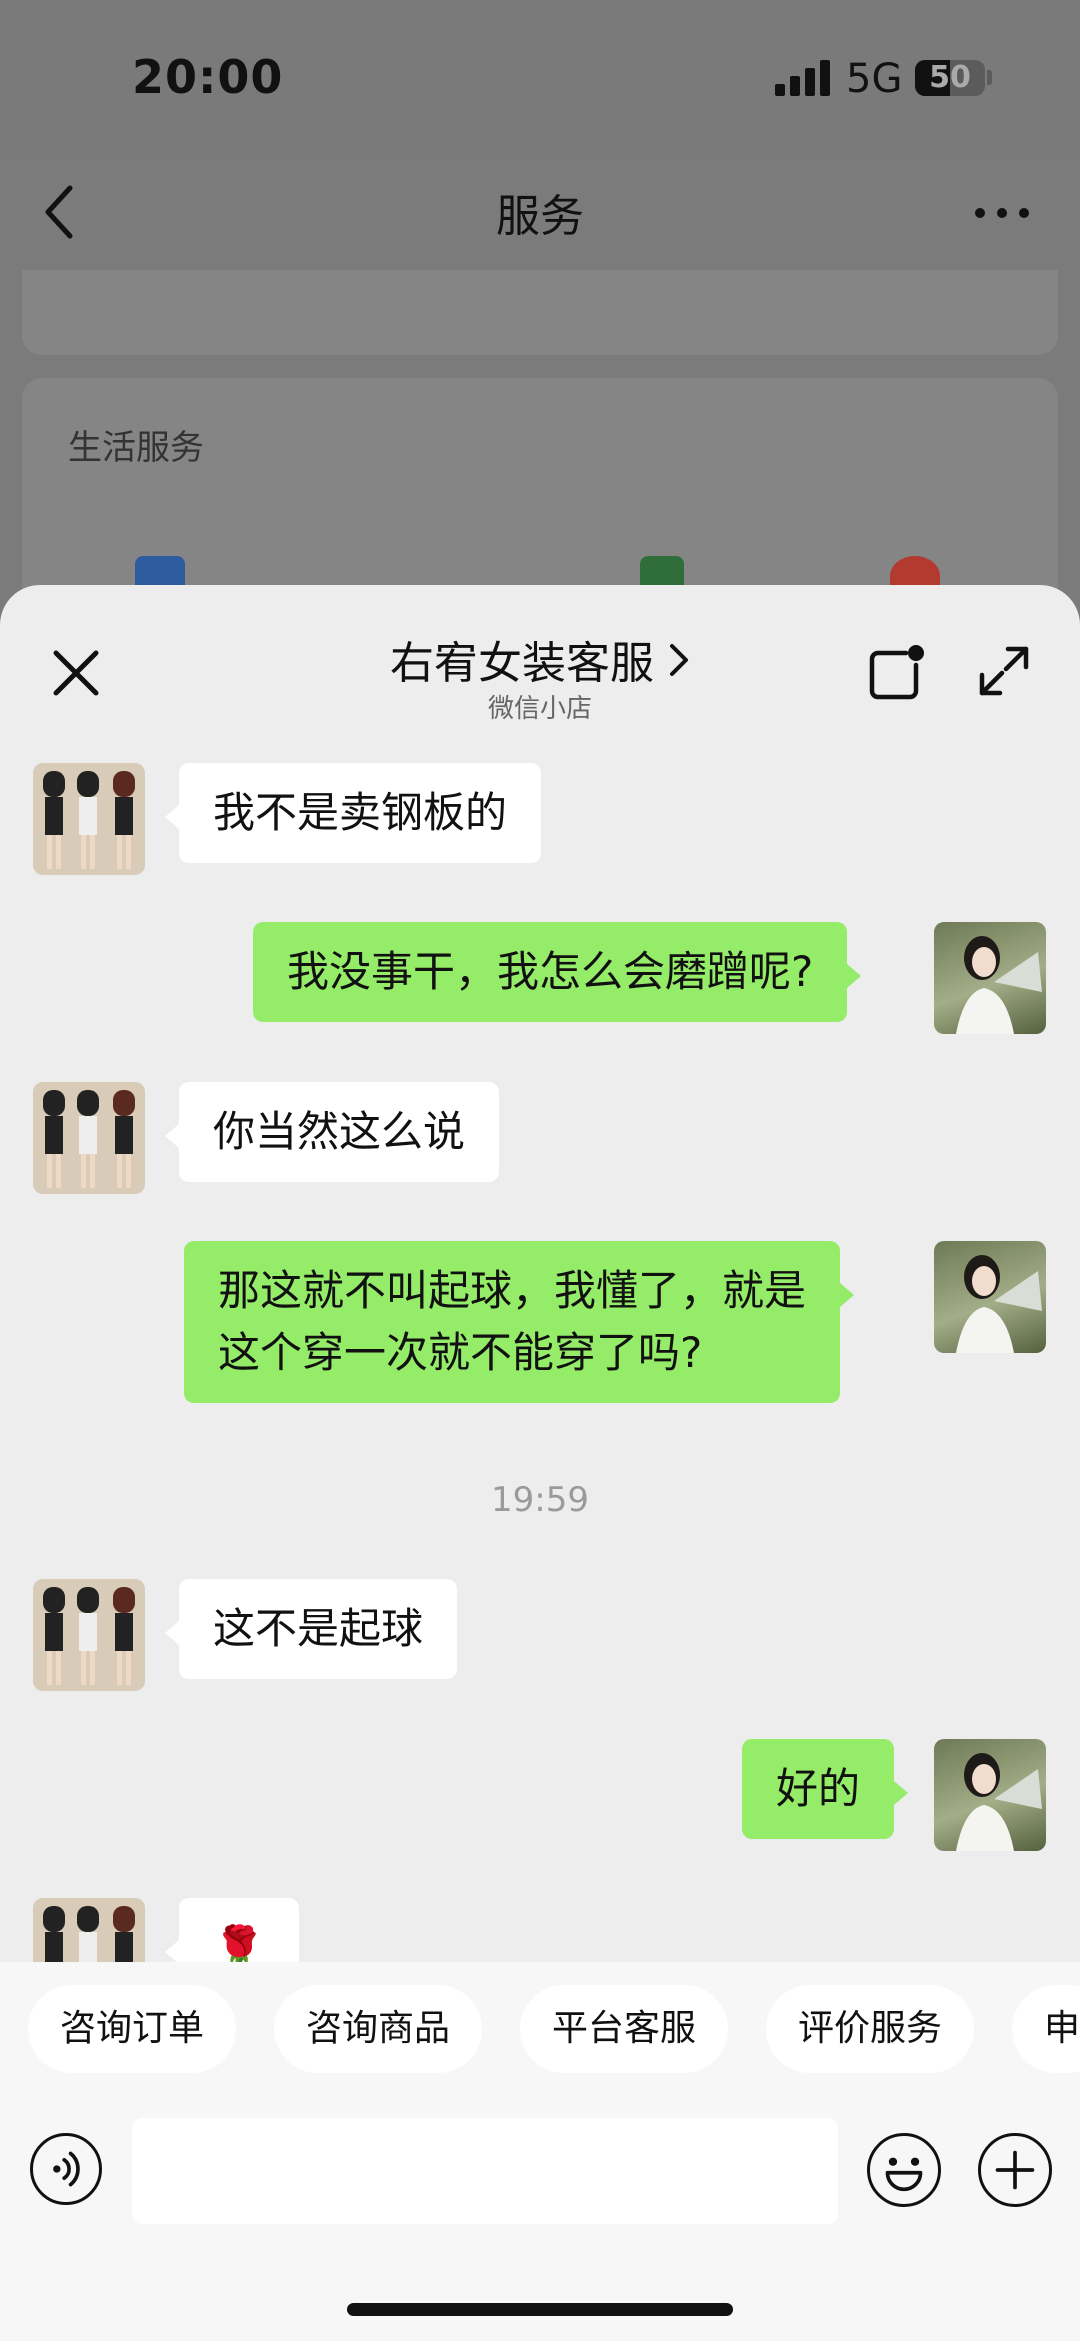 This screenshot has width=1080, height=2341. I want to click on quick-reply-product: 咨询商品, so click(378, 2029).